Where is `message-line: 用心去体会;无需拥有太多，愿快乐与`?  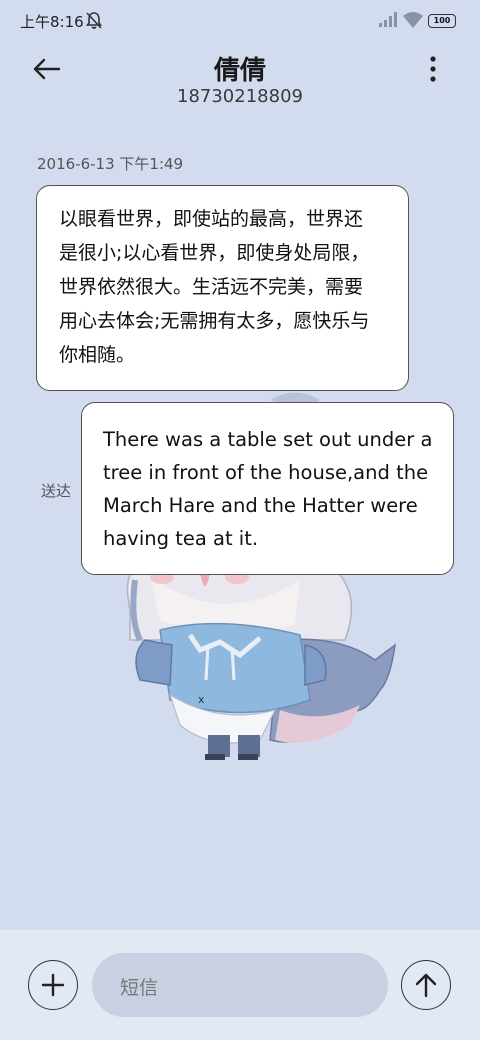
message-line: 用心去体会;无需拥有太多，愿快乐与 is located at coordinates (214, 321).